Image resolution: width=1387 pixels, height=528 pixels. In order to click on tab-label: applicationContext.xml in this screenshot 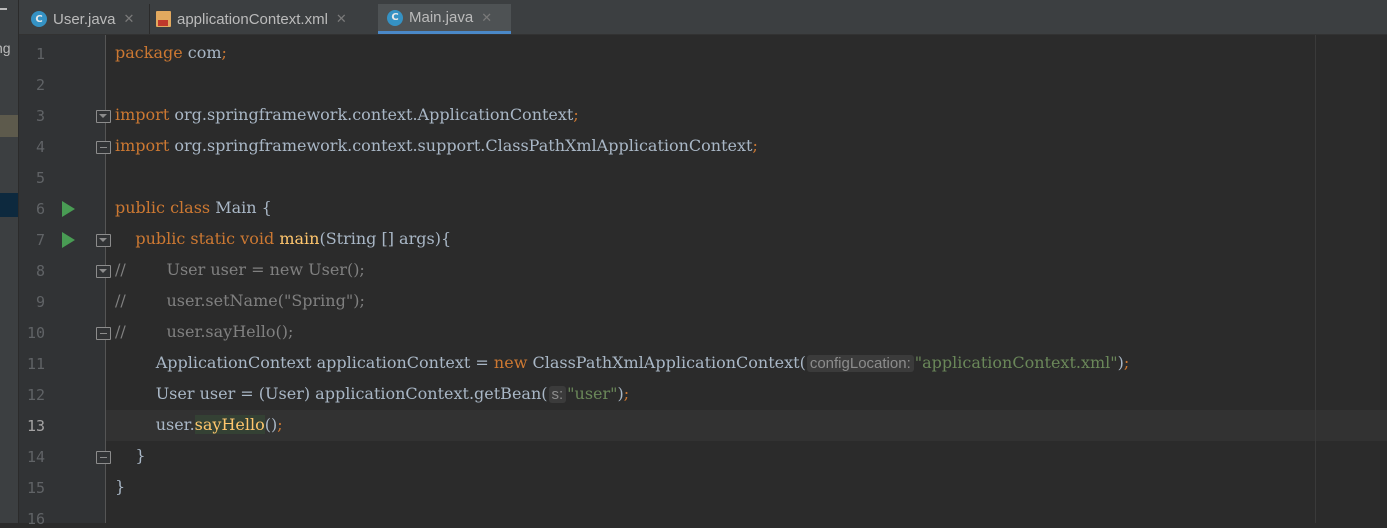, I will do `click(252, 19)`.